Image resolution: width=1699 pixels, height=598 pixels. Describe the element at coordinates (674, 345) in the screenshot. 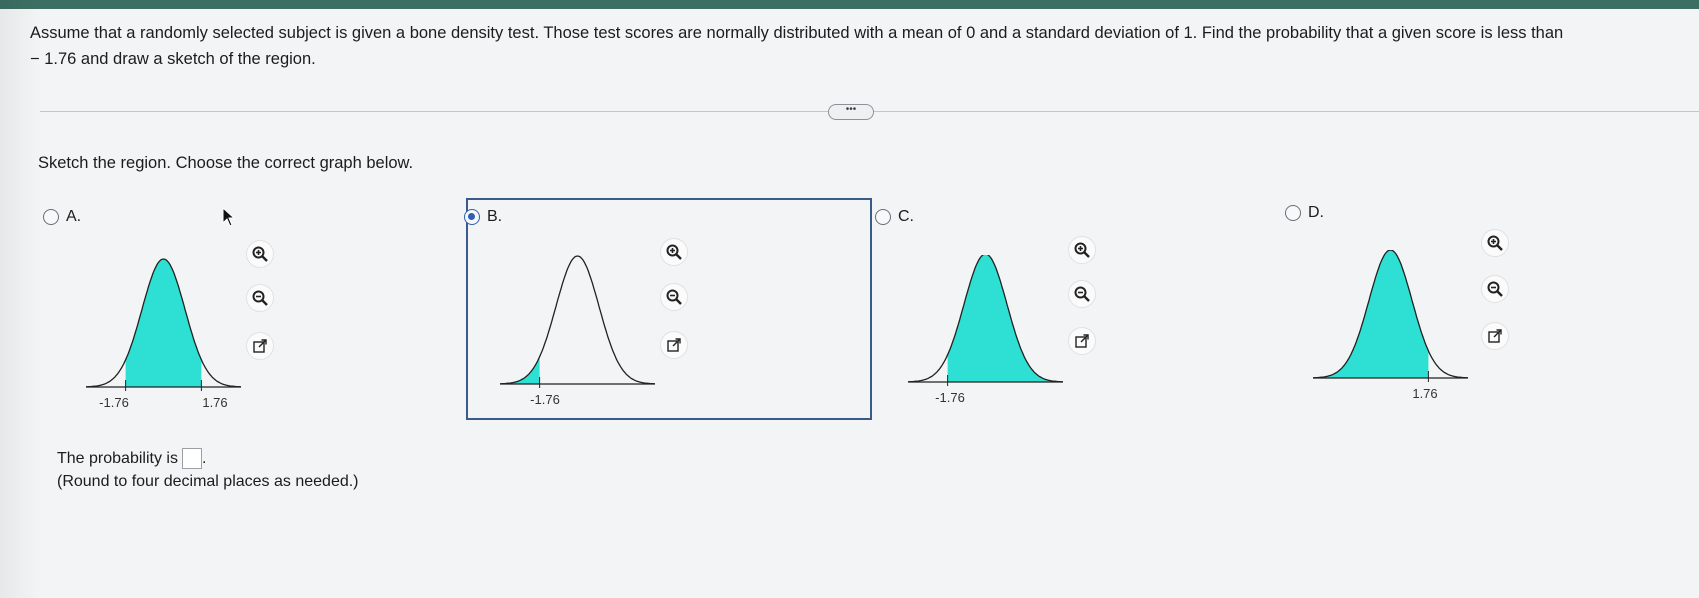

I see `option-b-open-new-window-icon` at that location.